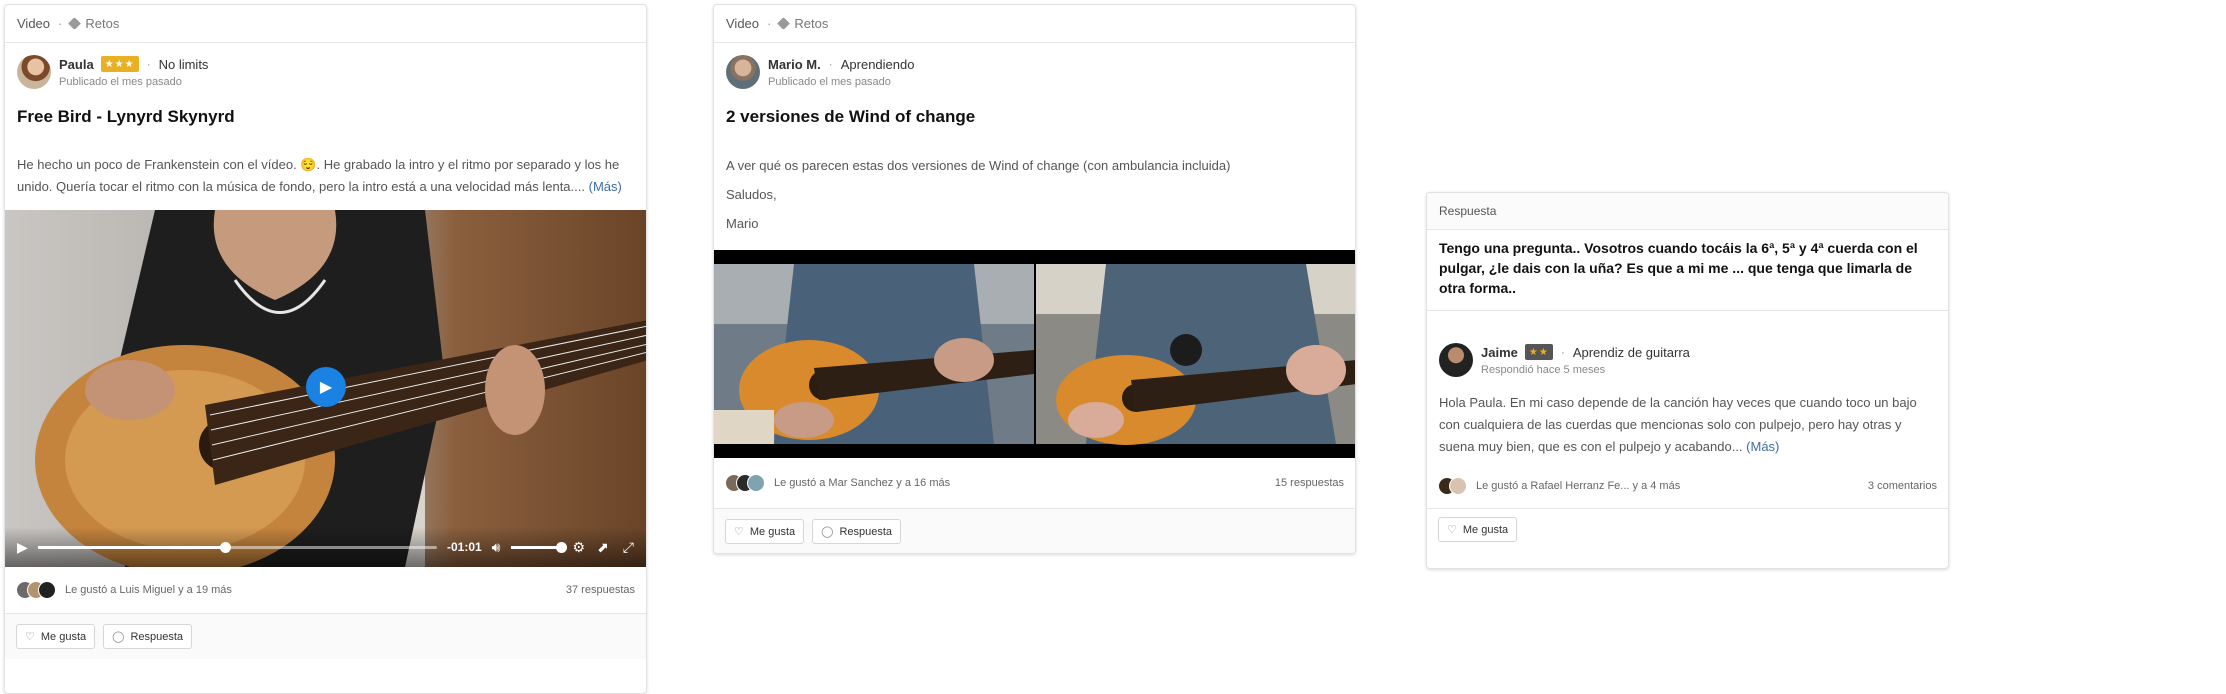 Image resolution: width=2226 pixels, height=694 pixels. Describe the element at coordinates (1034, 111) in the screenshot. I see `post-title: 2 versiones de Wind of change` at that location.